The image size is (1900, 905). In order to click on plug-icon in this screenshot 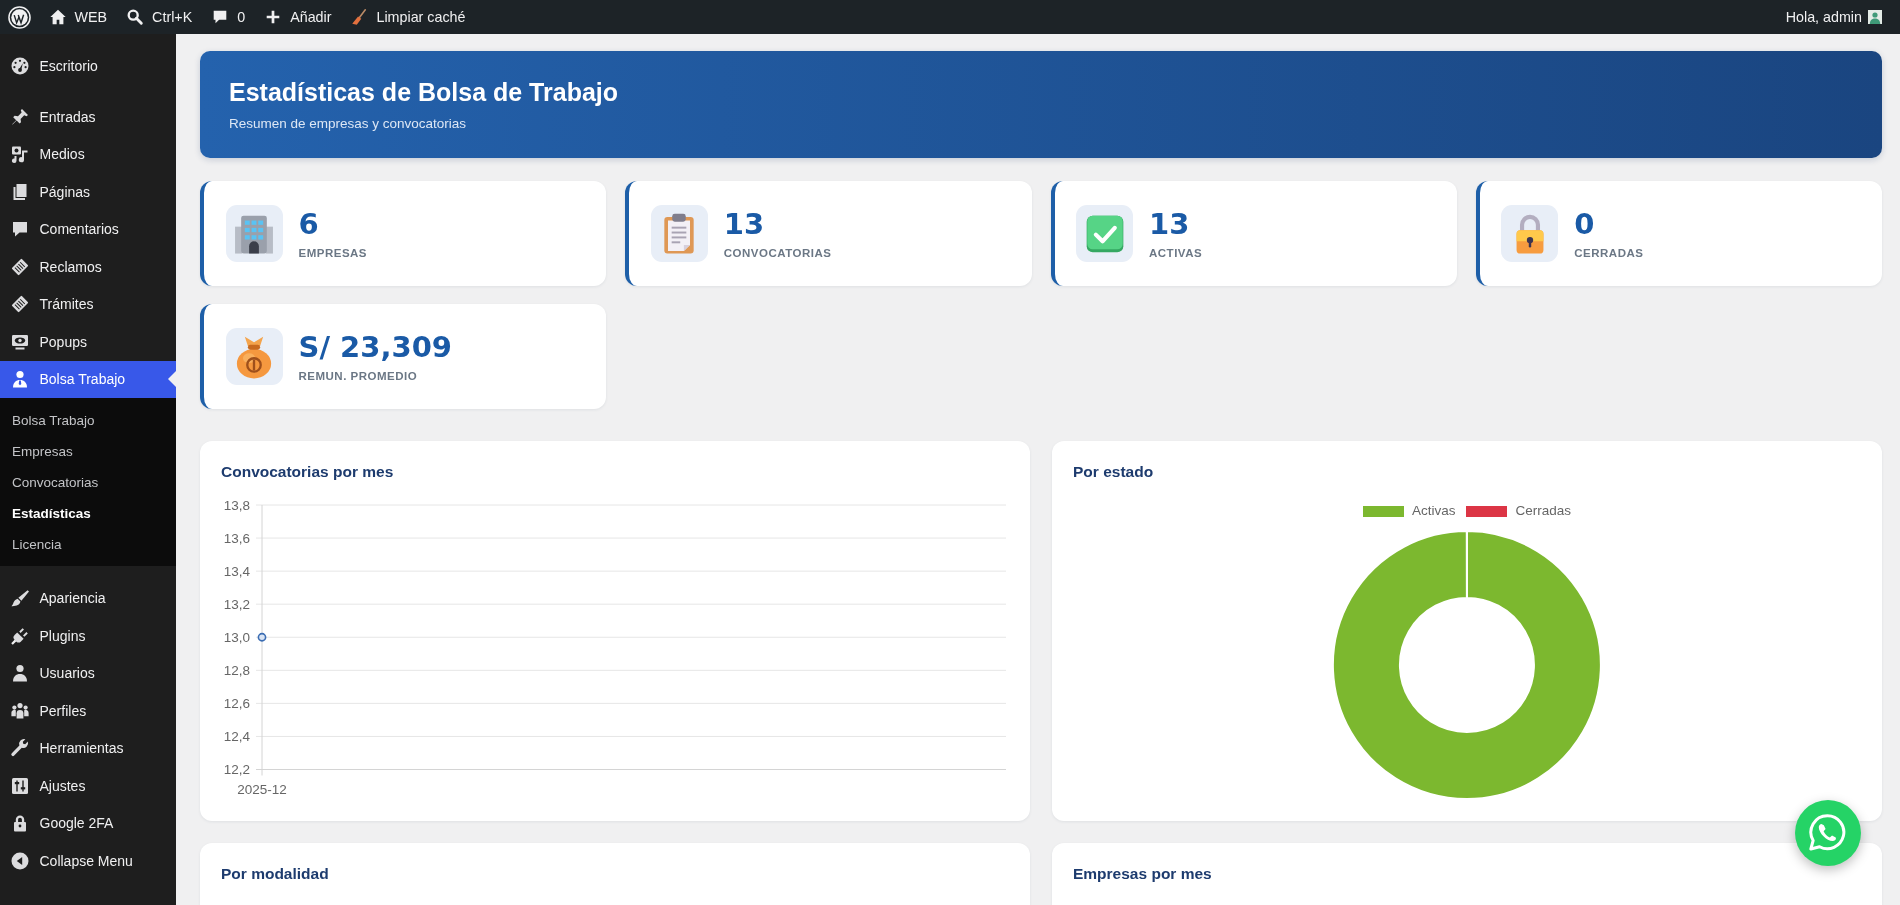, I will do `click(19, 635)`.